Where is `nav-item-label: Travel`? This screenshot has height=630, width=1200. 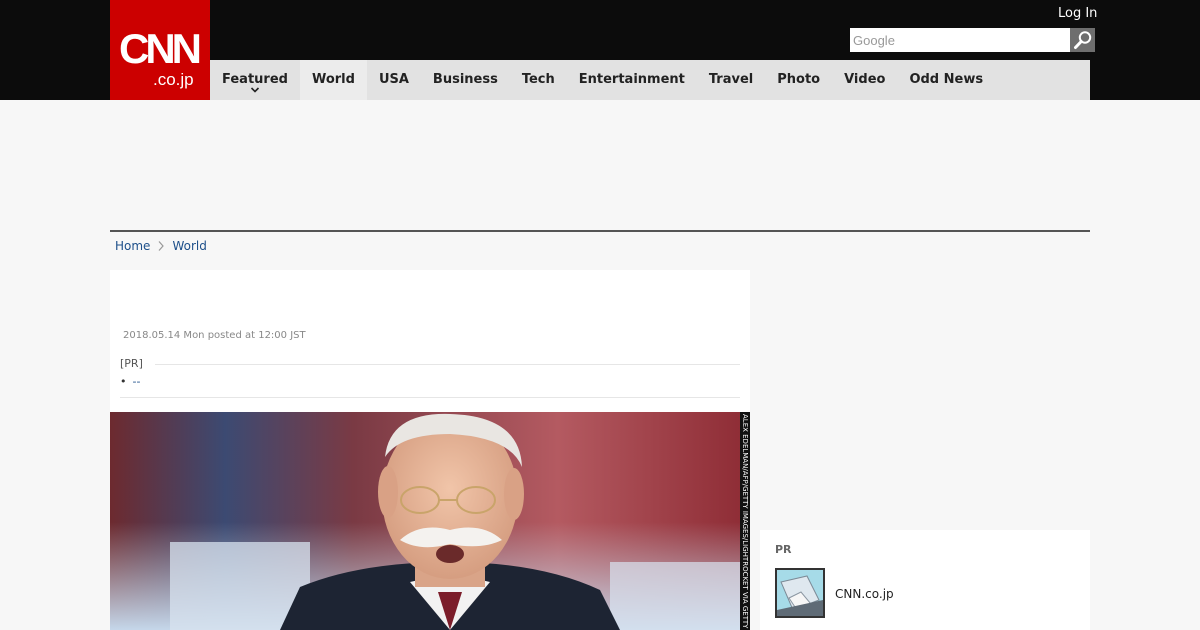 nav-item-label: Travel is located at coordinates (731, 79).